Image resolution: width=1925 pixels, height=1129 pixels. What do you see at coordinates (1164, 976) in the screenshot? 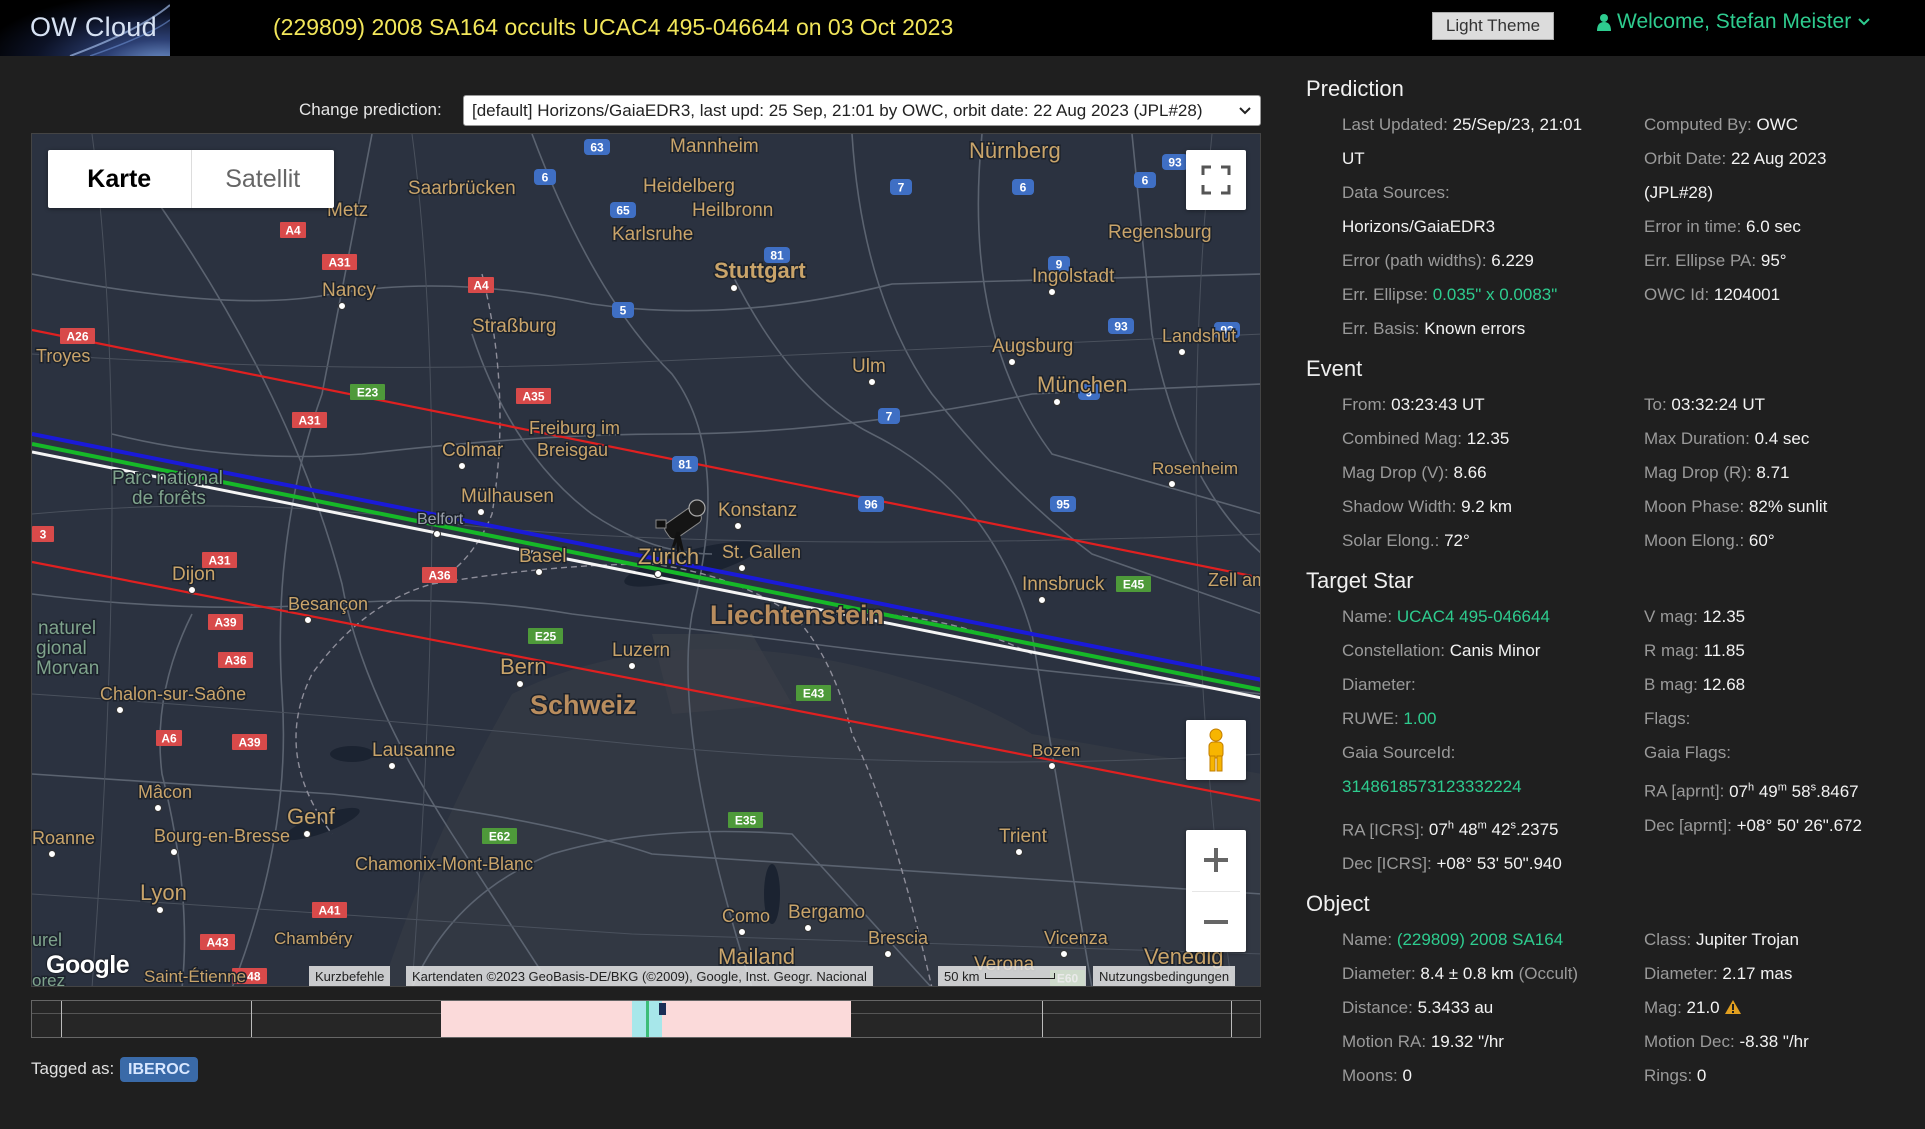
I see `terms-of-use-link: Nutzungsbedingungen` at bounding box center [1164, 976].